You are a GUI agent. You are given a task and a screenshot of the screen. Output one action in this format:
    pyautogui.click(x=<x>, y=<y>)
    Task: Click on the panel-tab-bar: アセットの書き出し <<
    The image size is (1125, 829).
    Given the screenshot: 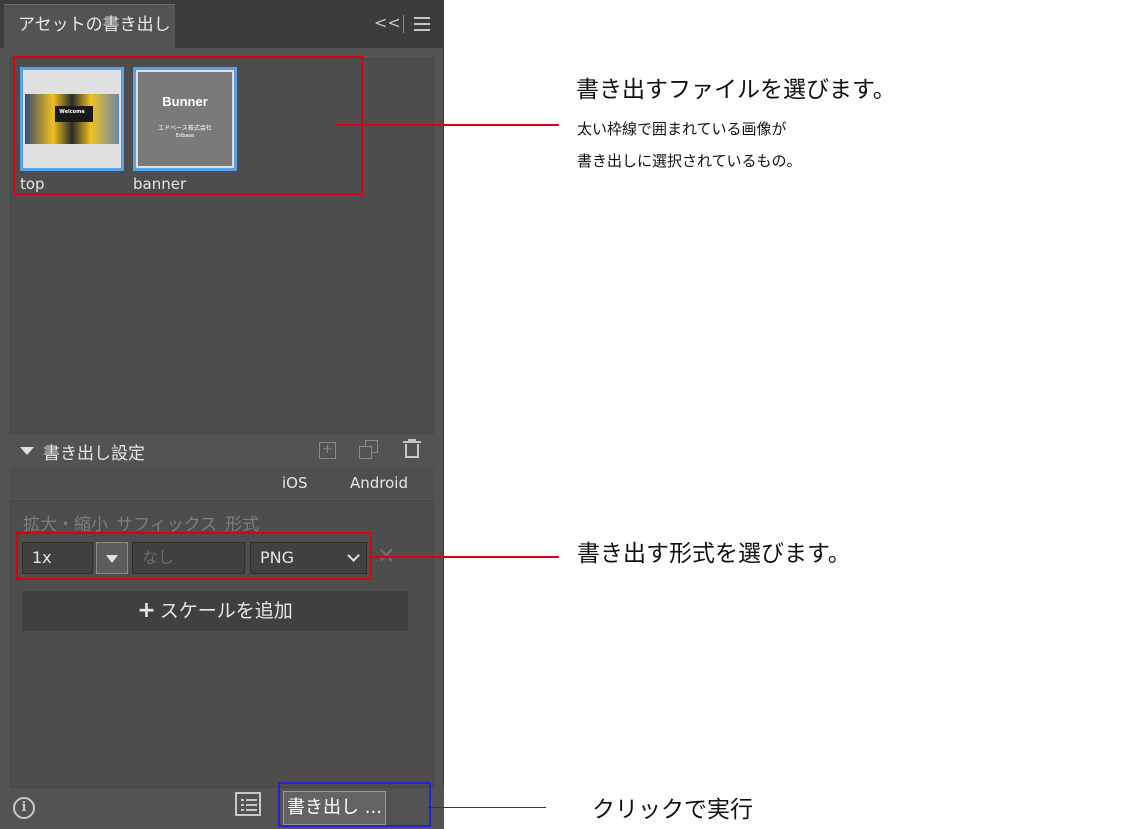 What is the action you would take?
    pyautogui.click(x=222, y=24)
    